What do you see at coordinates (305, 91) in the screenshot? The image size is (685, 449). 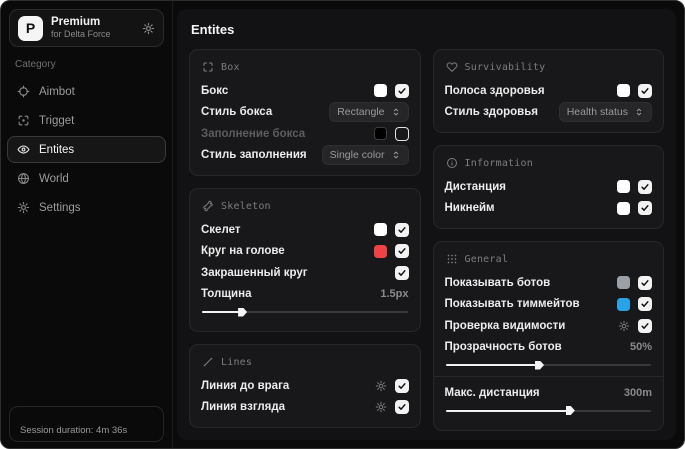 I see `setting-row: Бокс` at bounding box center [305, 91].